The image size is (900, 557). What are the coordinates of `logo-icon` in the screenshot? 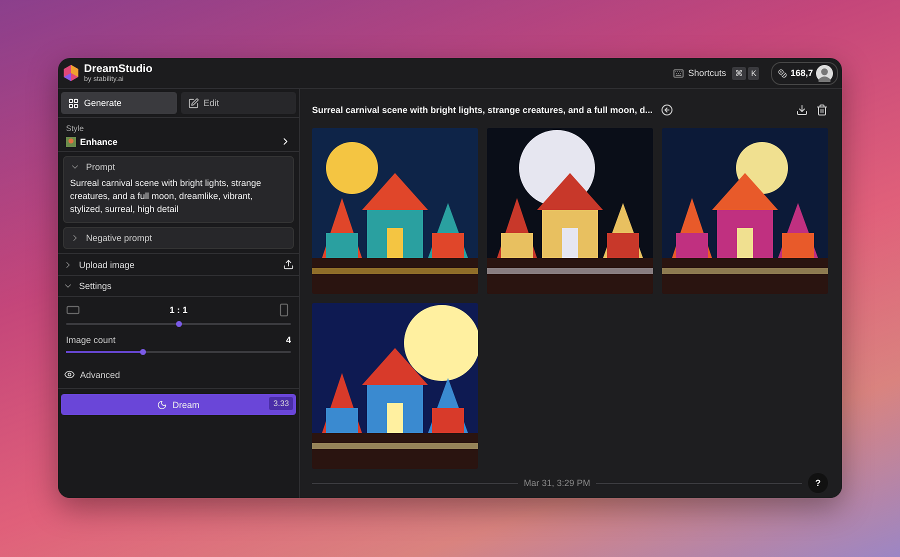 It's located at (71, 73).